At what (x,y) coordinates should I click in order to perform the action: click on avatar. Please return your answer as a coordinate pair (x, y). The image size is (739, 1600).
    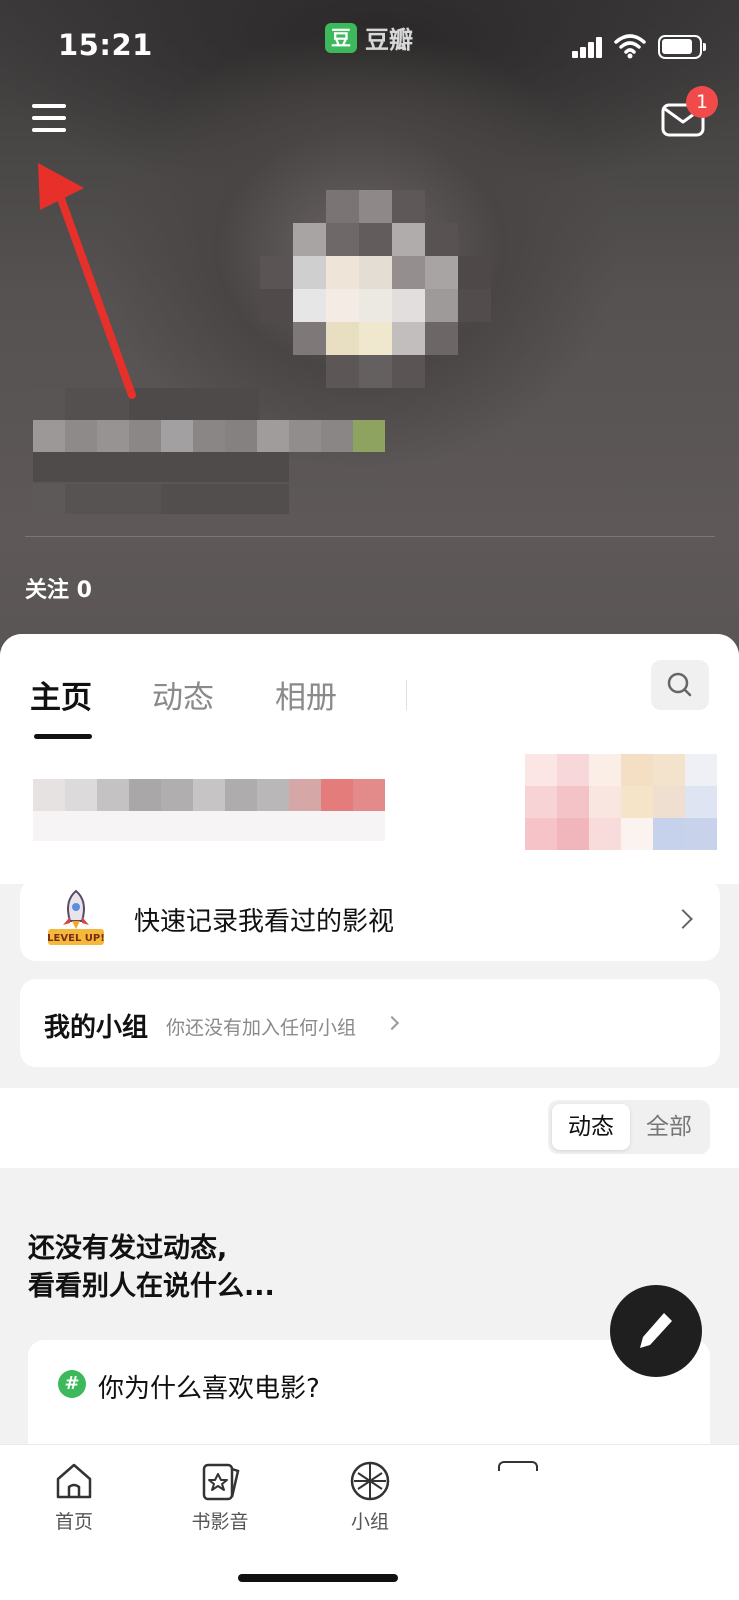
    Looking at the image, I should click on (380, 290).